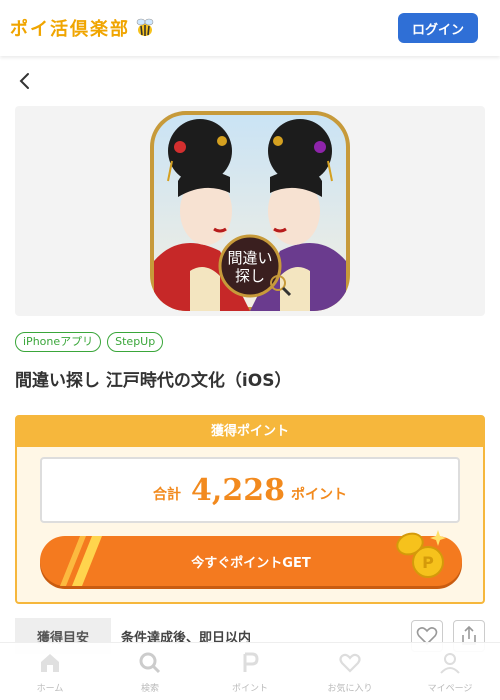 The width and height of the screenshot is (500, 700). What do you see at coordinates (250, 276) in the screenshot?
I see `svg-text: 探し` at bounding box center [250, 276].